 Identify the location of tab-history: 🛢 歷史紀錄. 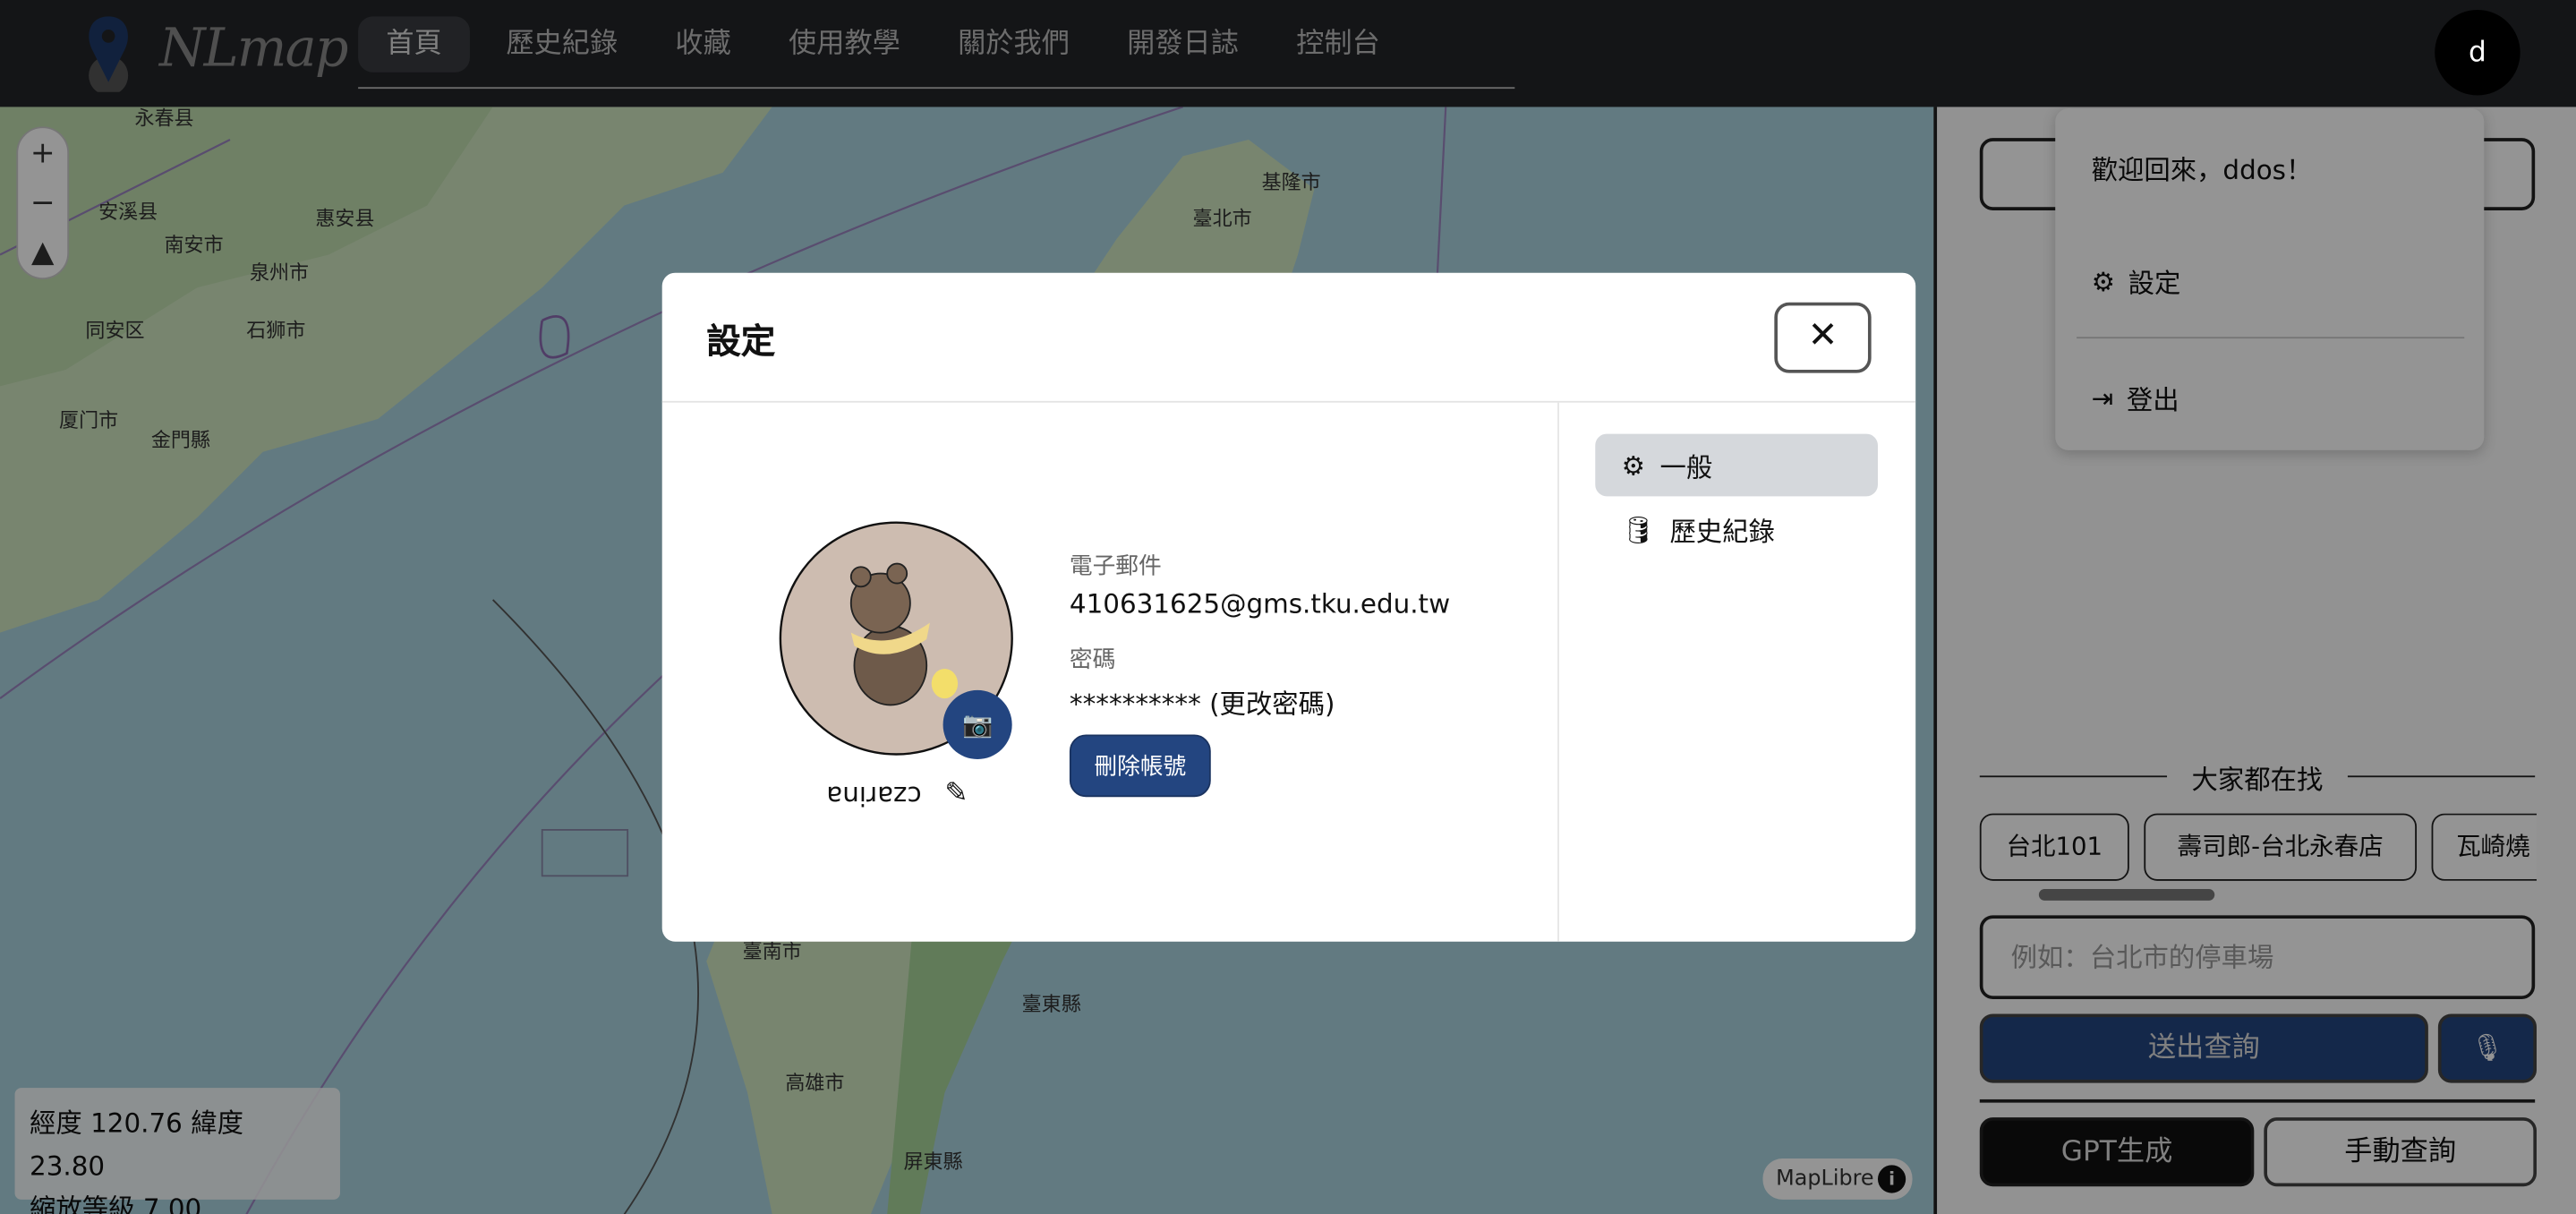
(1736, 529).